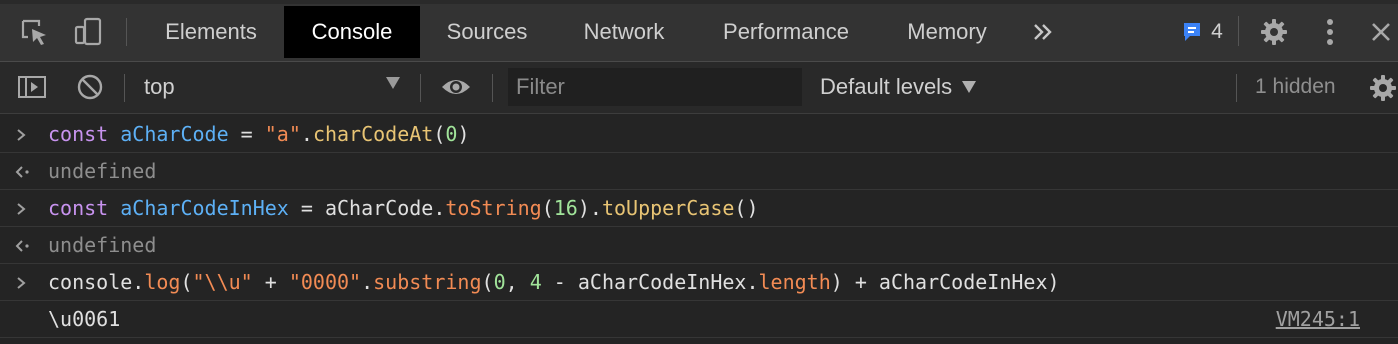 The width and height of the screenshot is (1398, 344). Describe the element at coordinates (456, 87) in the screenshot. I see `live-expression-eye-icon` at that location.